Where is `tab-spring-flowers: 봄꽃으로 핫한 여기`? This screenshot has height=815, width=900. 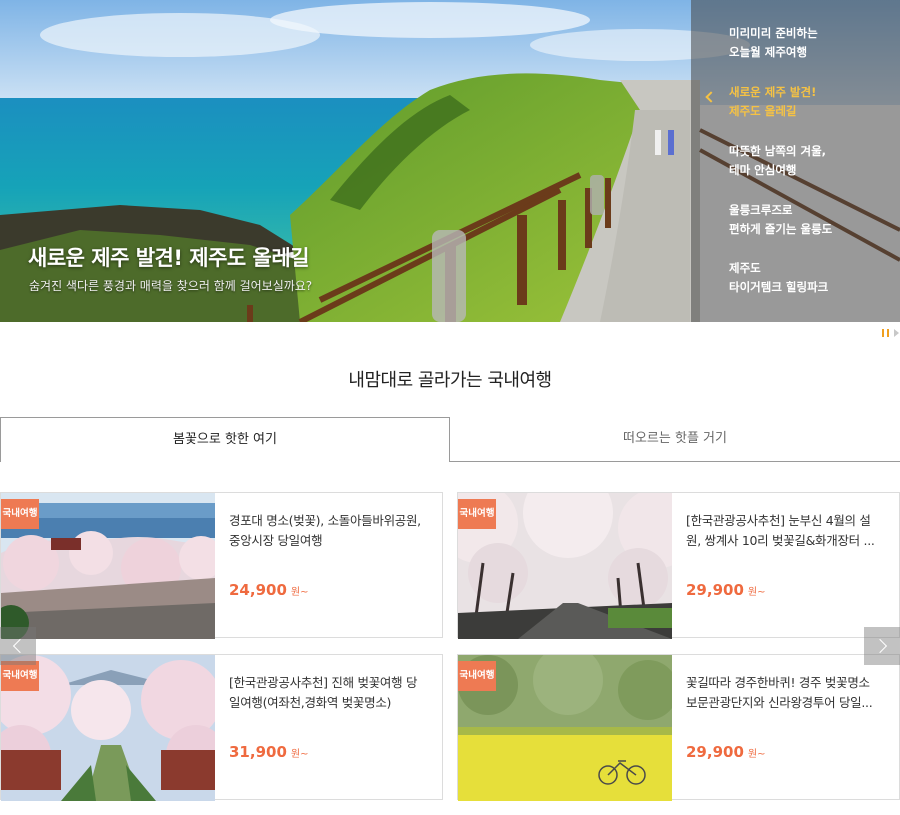 tab-spring-flowers: 봄꽃으로 핫한 여기 is located at coordinates (225, 439).